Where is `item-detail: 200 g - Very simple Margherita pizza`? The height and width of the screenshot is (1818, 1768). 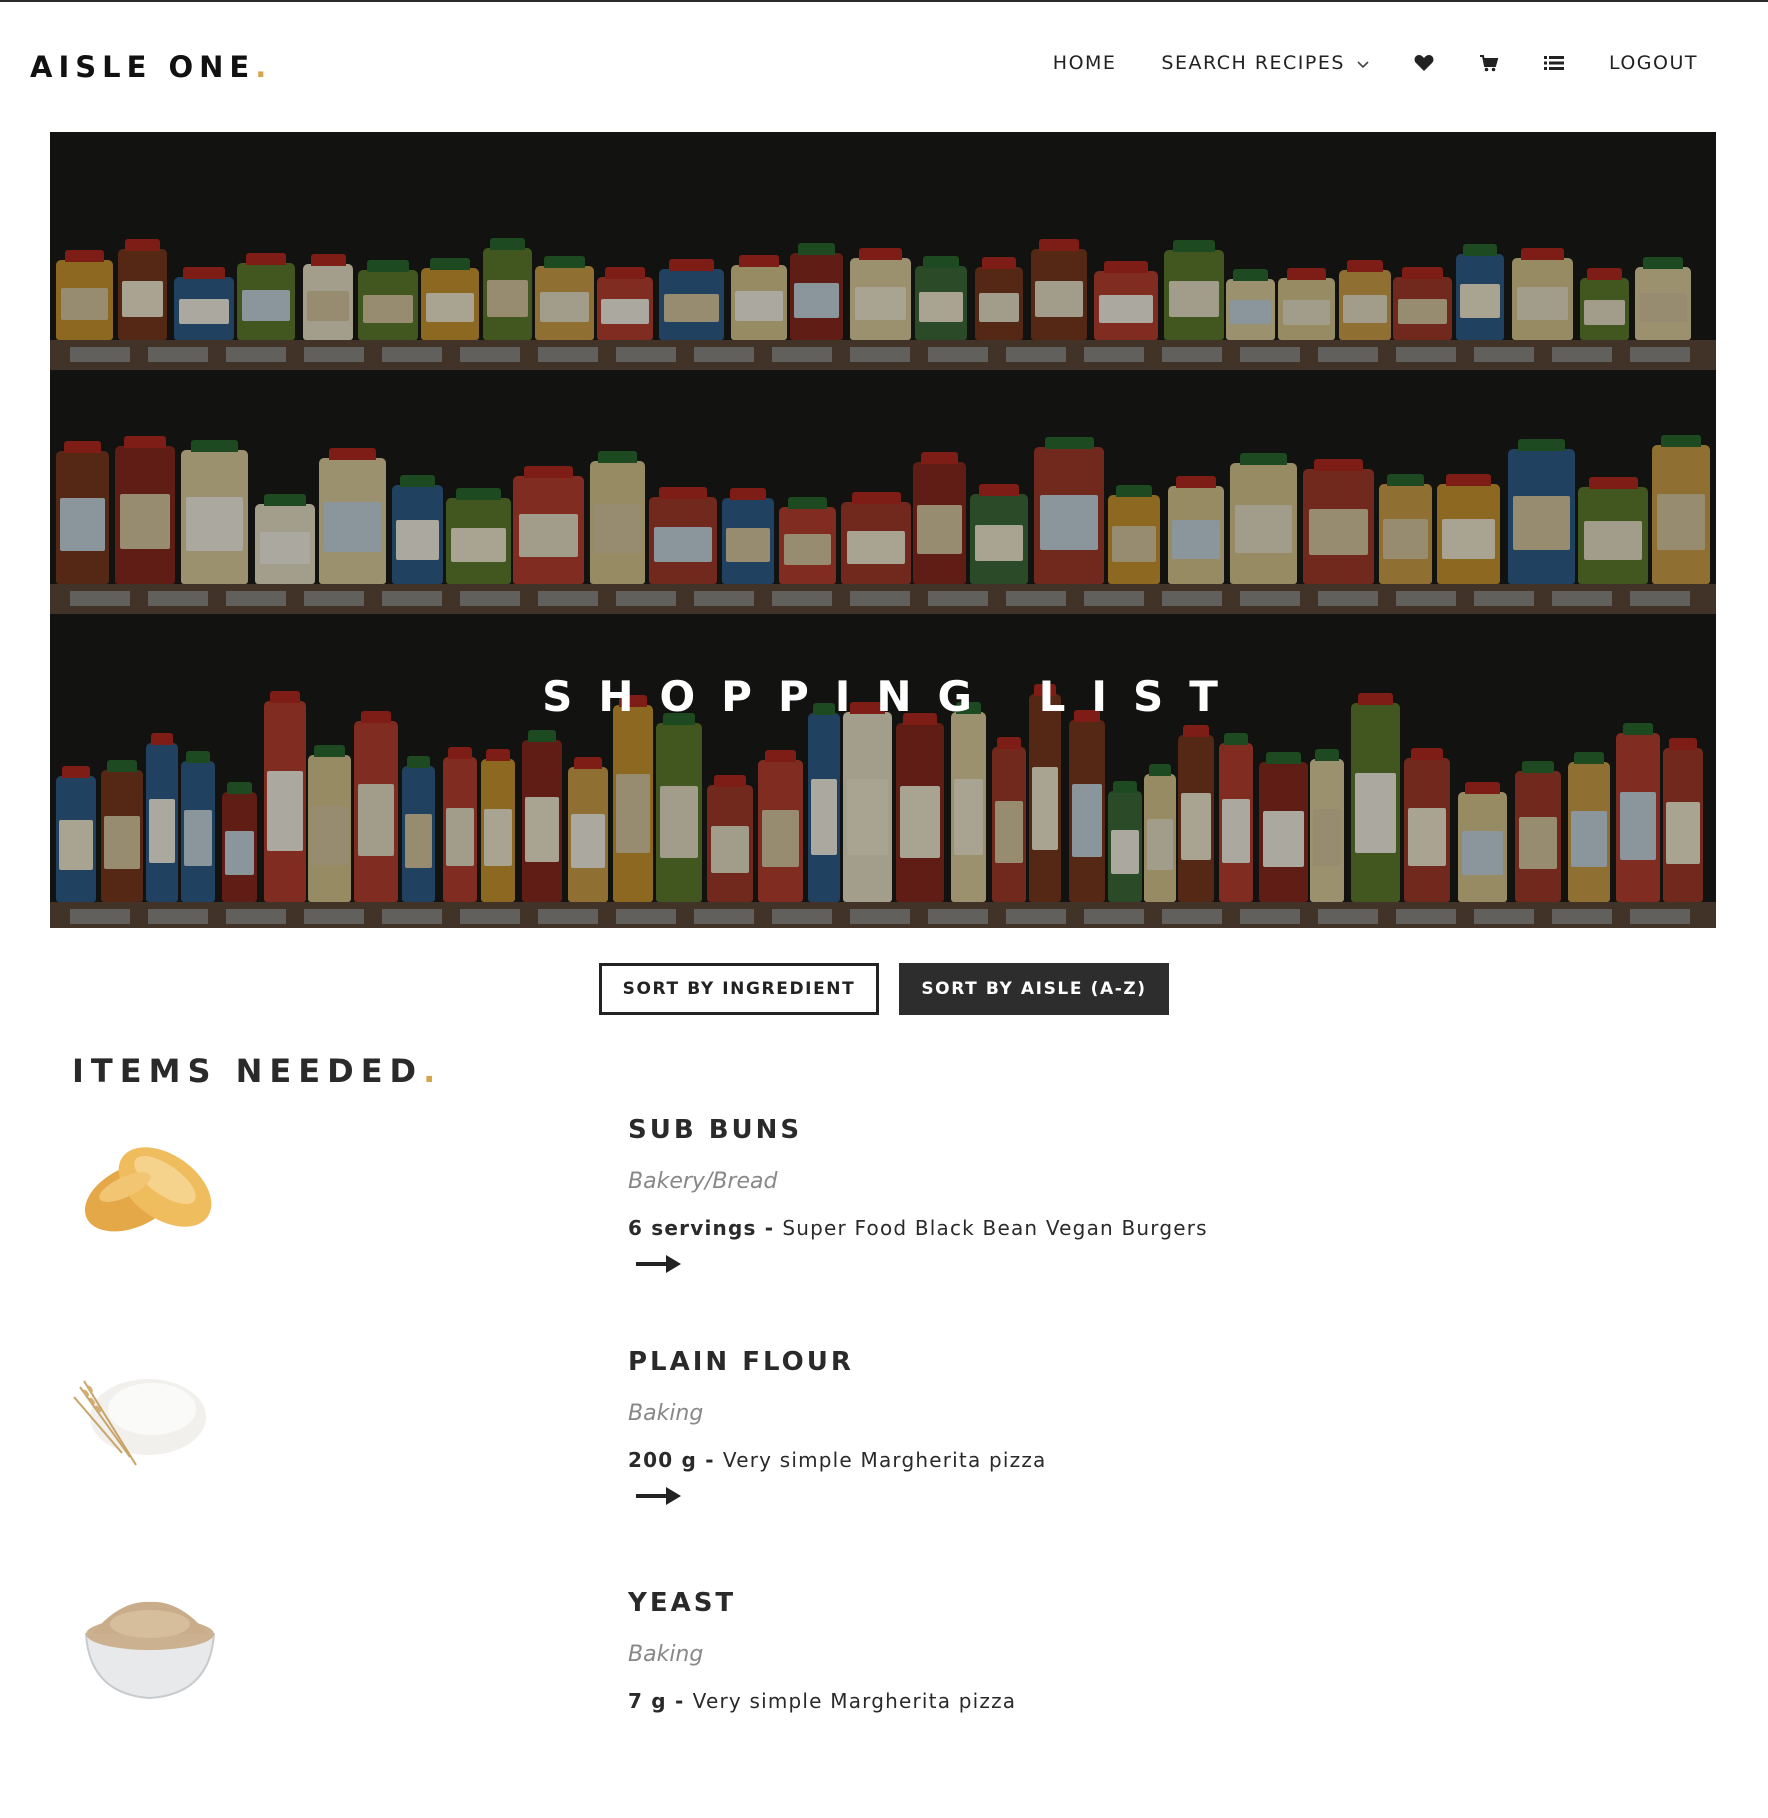 item-detail: 200 g - Very simple Margherita pizza is located at coordinates (837, 1460).